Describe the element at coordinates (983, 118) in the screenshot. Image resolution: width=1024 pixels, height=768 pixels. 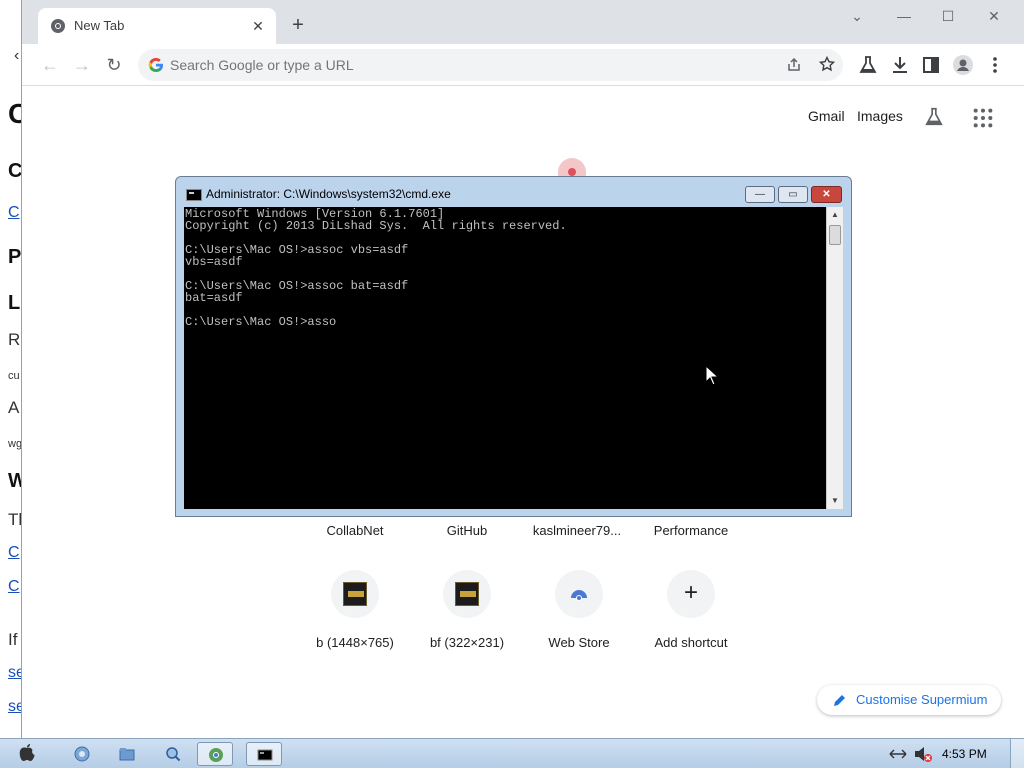
I see `apps-grid-icon` at that location.